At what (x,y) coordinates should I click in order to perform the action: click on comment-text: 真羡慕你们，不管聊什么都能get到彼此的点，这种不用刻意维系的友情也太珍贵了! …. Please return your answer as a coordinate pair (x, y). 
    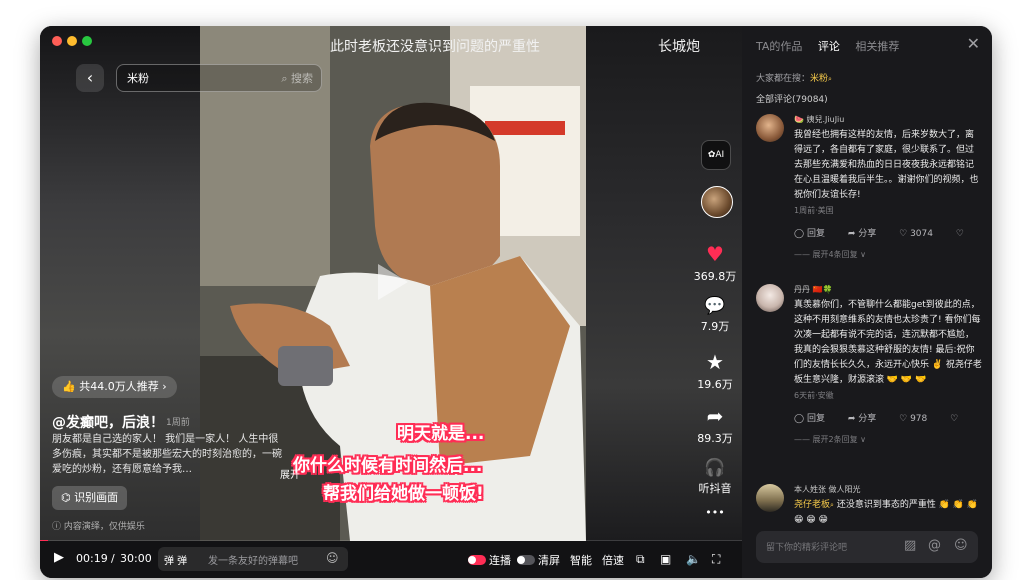
    Looking at the image, I should click on (888, 342).